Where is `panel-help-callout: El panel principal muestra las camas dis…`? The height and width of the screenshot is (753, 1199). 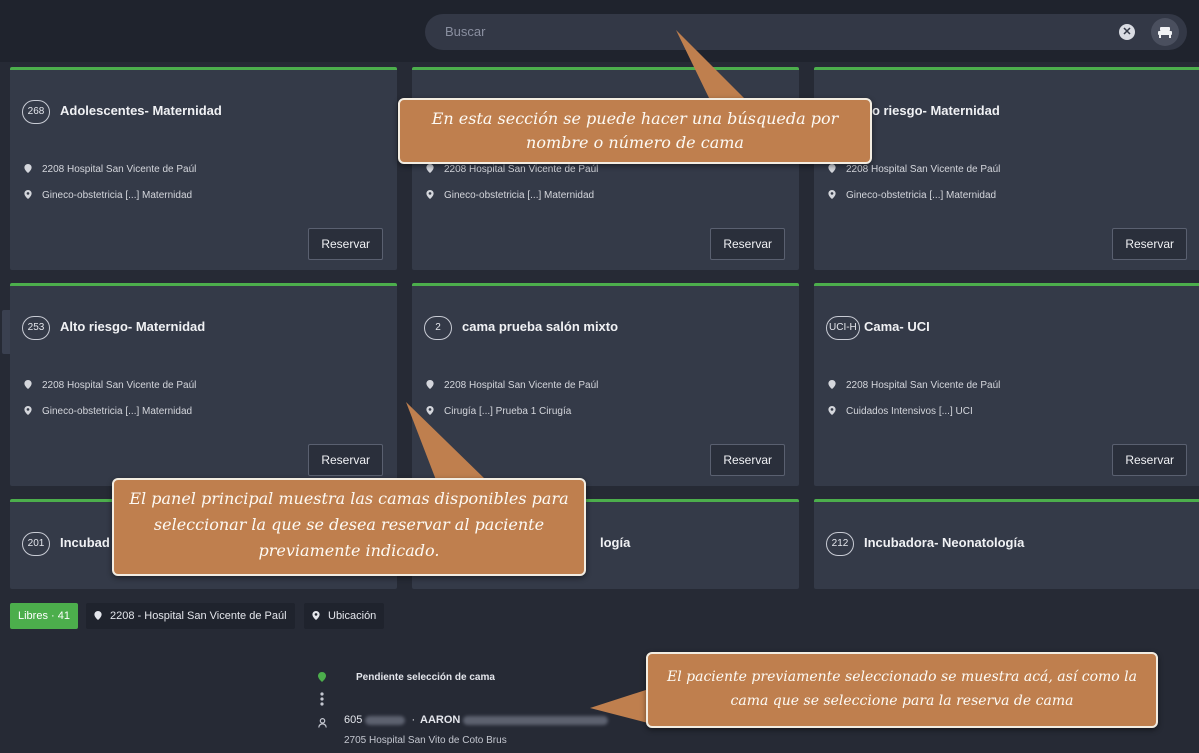
panel-help-callout: El panel principal muestra las camas dis… is located at coordinates (349, 527).